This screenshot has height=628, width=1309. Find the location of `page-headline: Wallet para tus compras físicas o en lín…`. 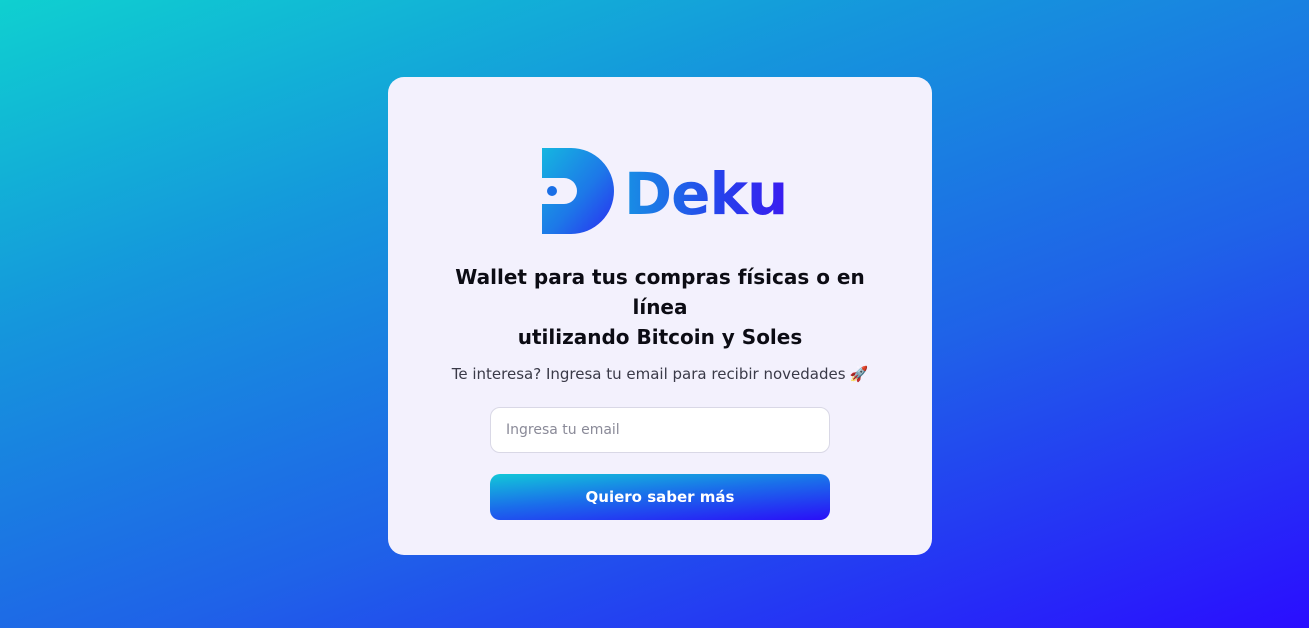

page-headline: Wallet para tus compras físicas o en lín… is located at coordinates (660, 307).